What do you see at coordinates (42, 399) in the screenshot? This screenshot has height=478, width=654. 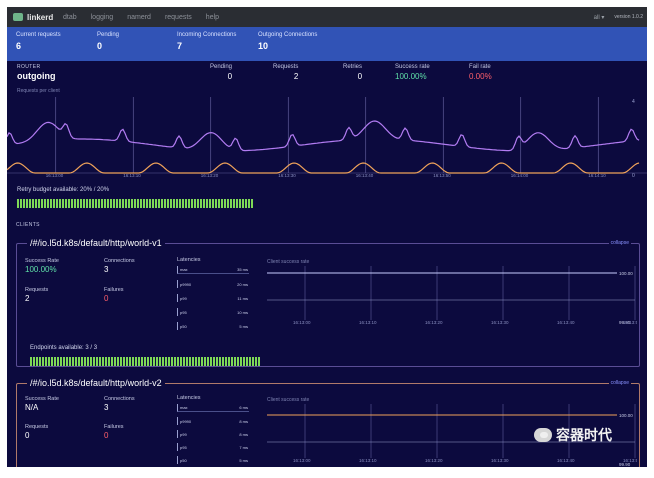 I see `metric-label: Success Rate` at bounding box center [42, 399].